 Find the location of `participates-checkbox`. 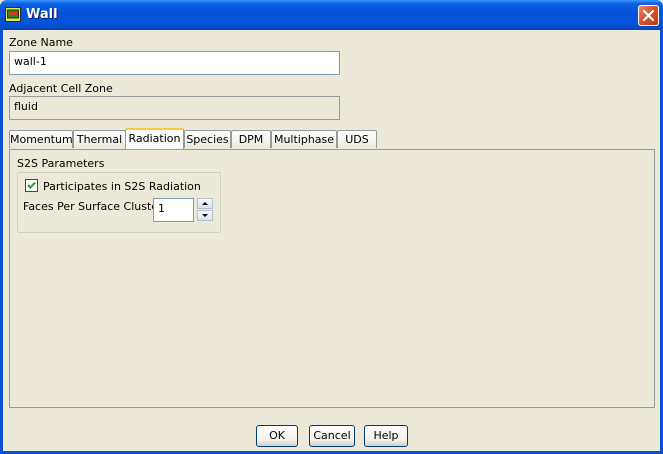

participates-checkbox is located at coordinates (31, 185).